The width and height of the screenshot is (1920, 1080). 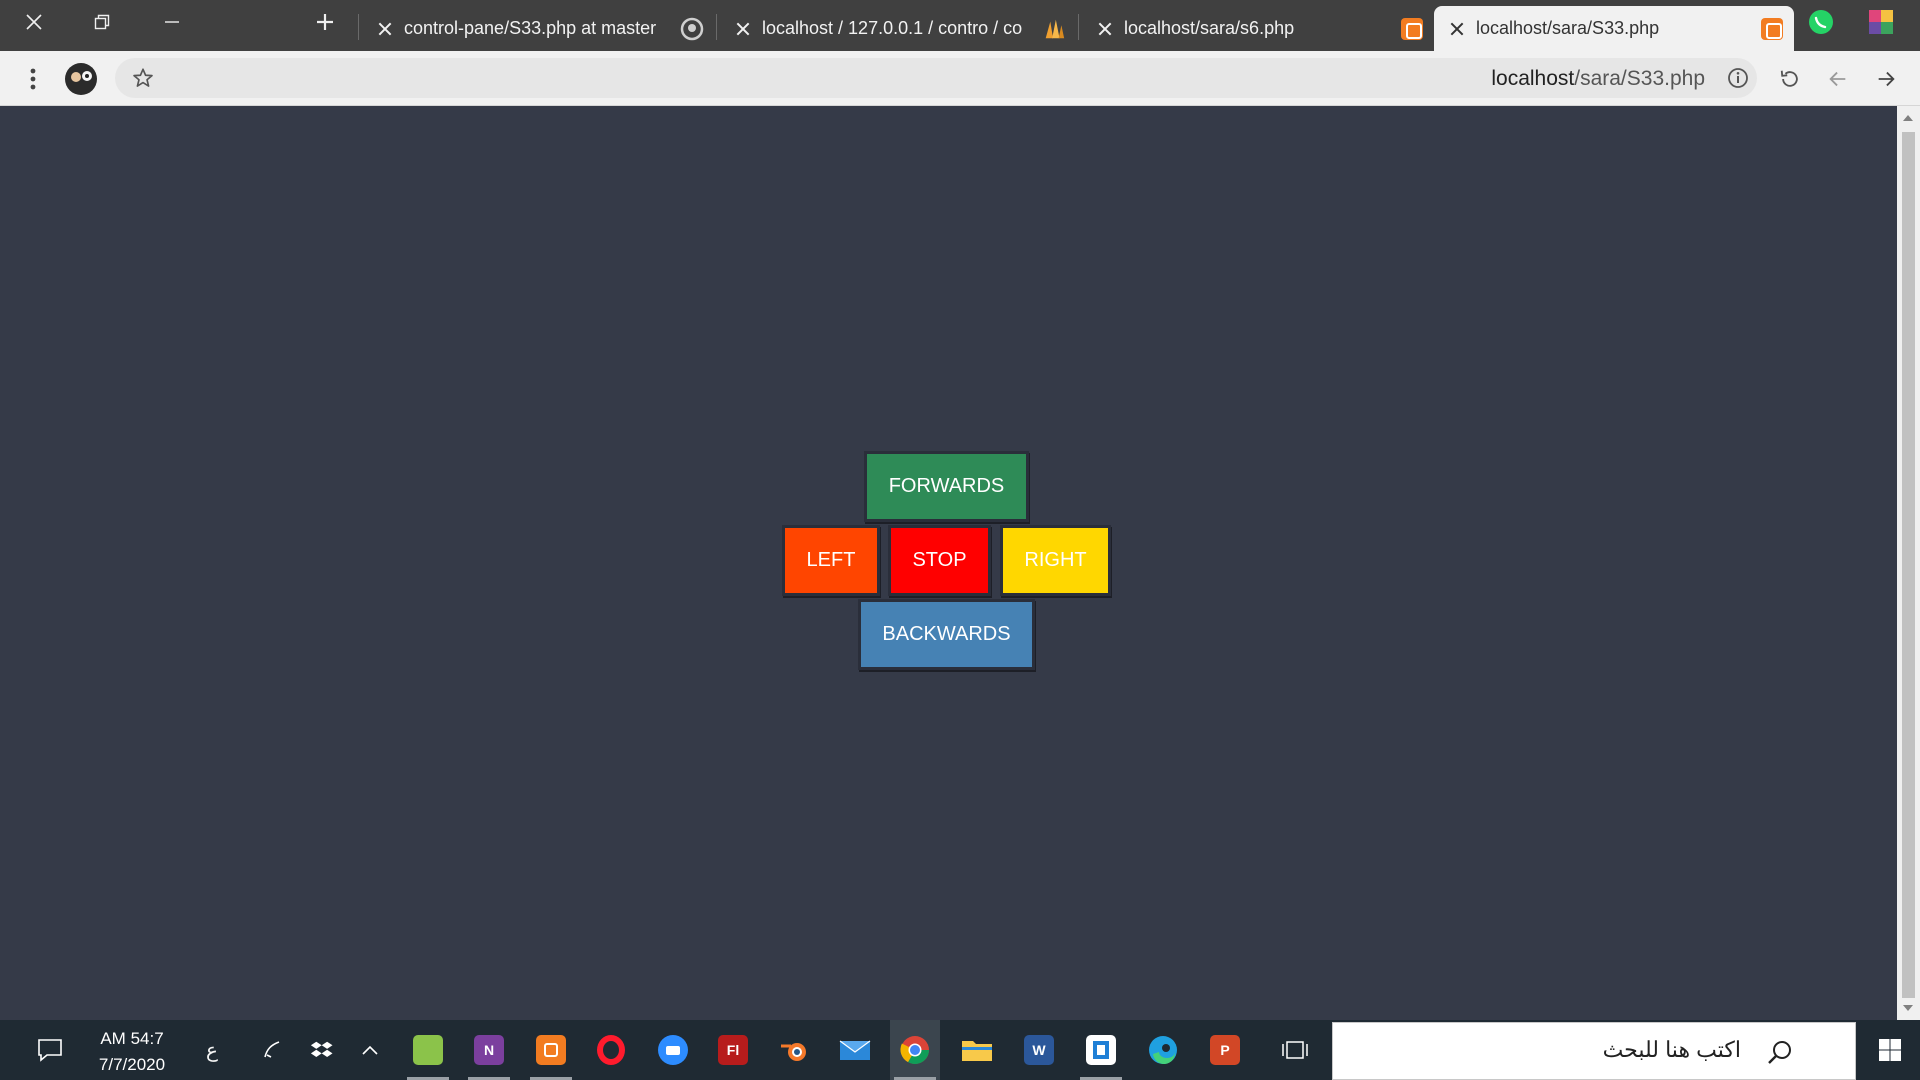 I want to click on powerpoint-icon: P, so click(x=1225, y=1050).